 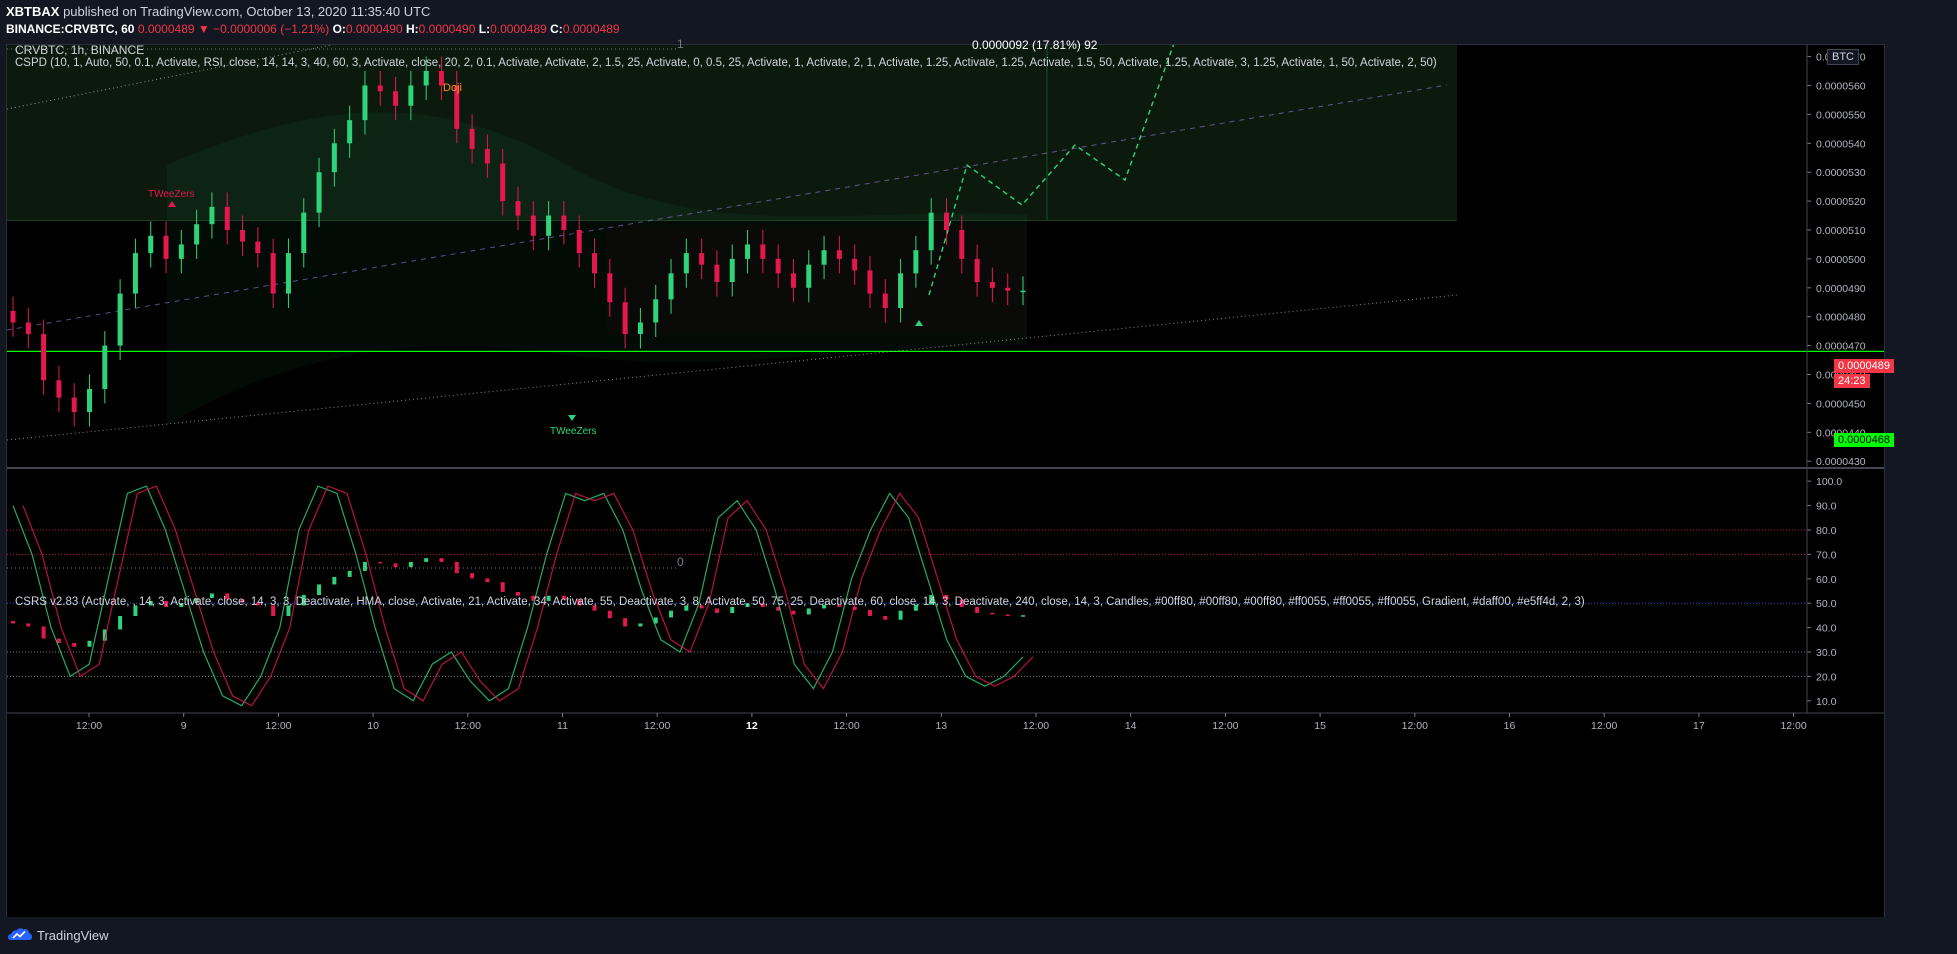 I want to click on price-change: −0.0000006 (−1.21%), so click(x=271, y=29).